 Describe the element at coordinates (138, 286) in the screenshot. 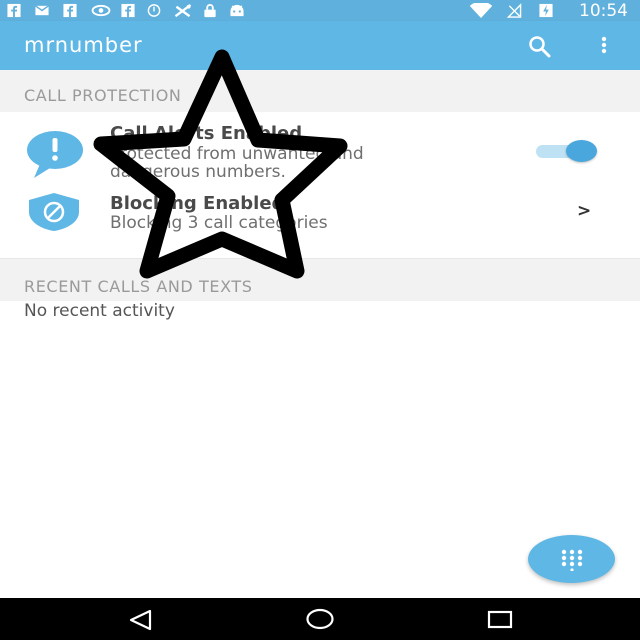

I see `section-header-label: RECENT CALLS AND TEXTS` at that location.